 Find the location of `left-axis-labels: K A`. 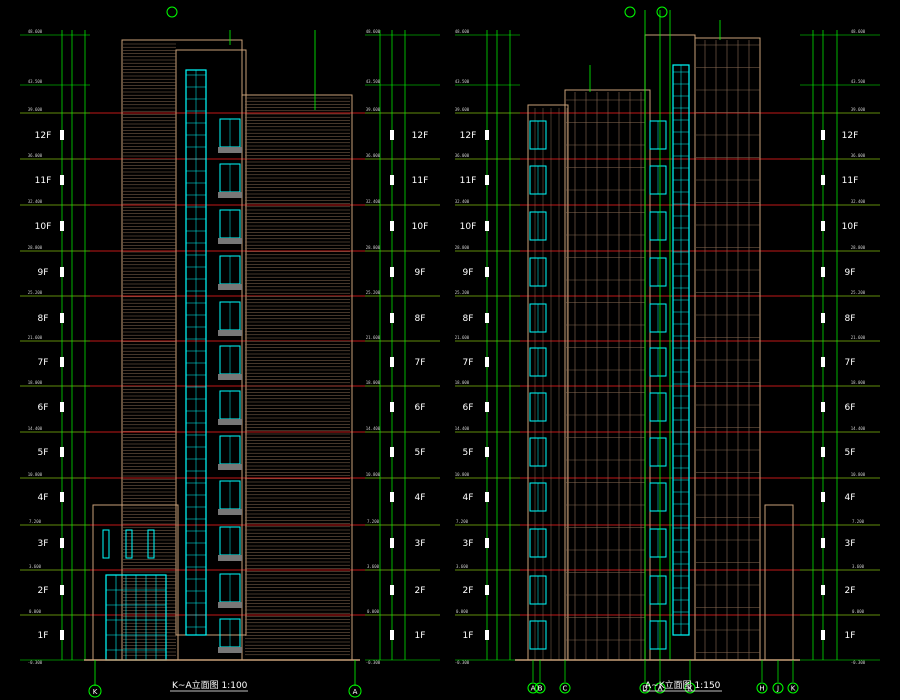

left-axis-labels: K A is located at coordinates (225, 679).